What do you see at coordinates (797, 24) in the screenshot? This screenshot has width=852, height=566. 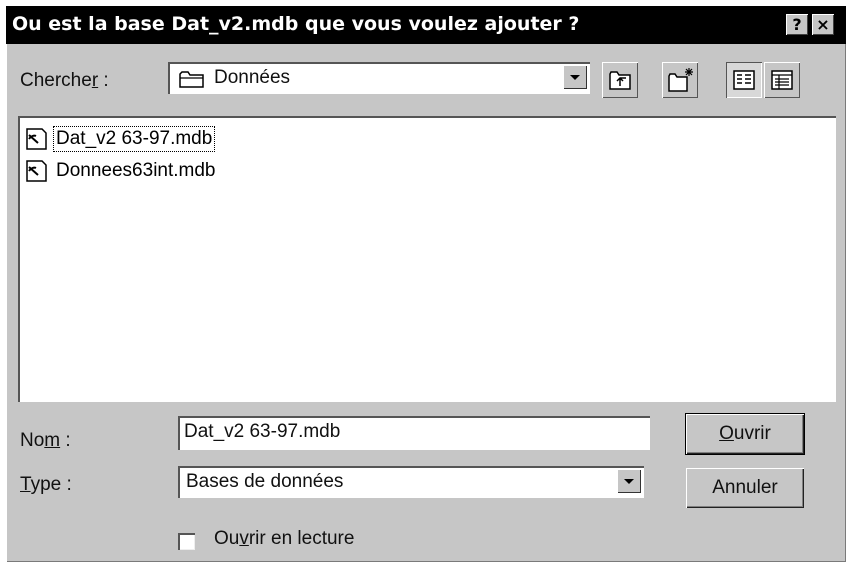 I see `help-button: ?` at bounding box center [797, 24].